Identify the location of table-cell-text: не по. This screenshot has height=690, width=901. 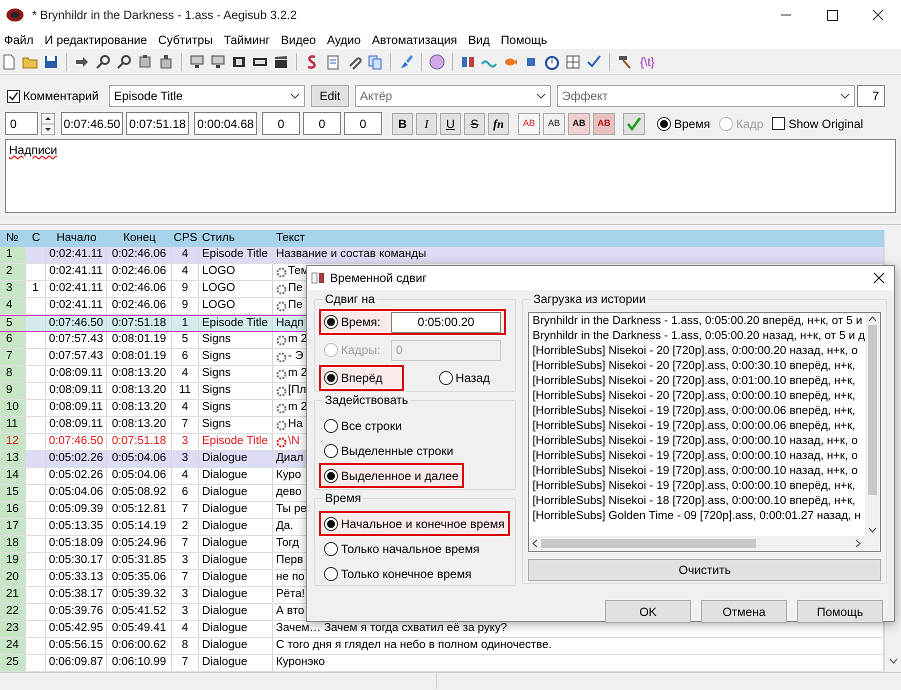
(290, 578).